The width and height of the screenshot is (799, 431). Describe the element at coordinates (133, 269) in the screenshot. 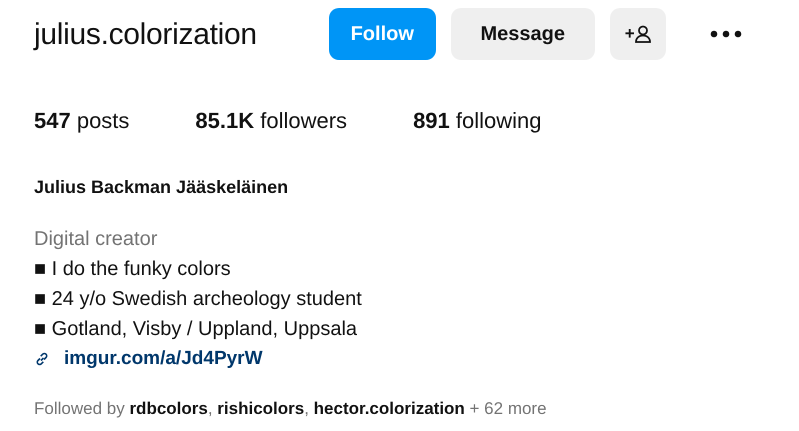

I see `bio-line: ■ I do the funky colors` at that location.